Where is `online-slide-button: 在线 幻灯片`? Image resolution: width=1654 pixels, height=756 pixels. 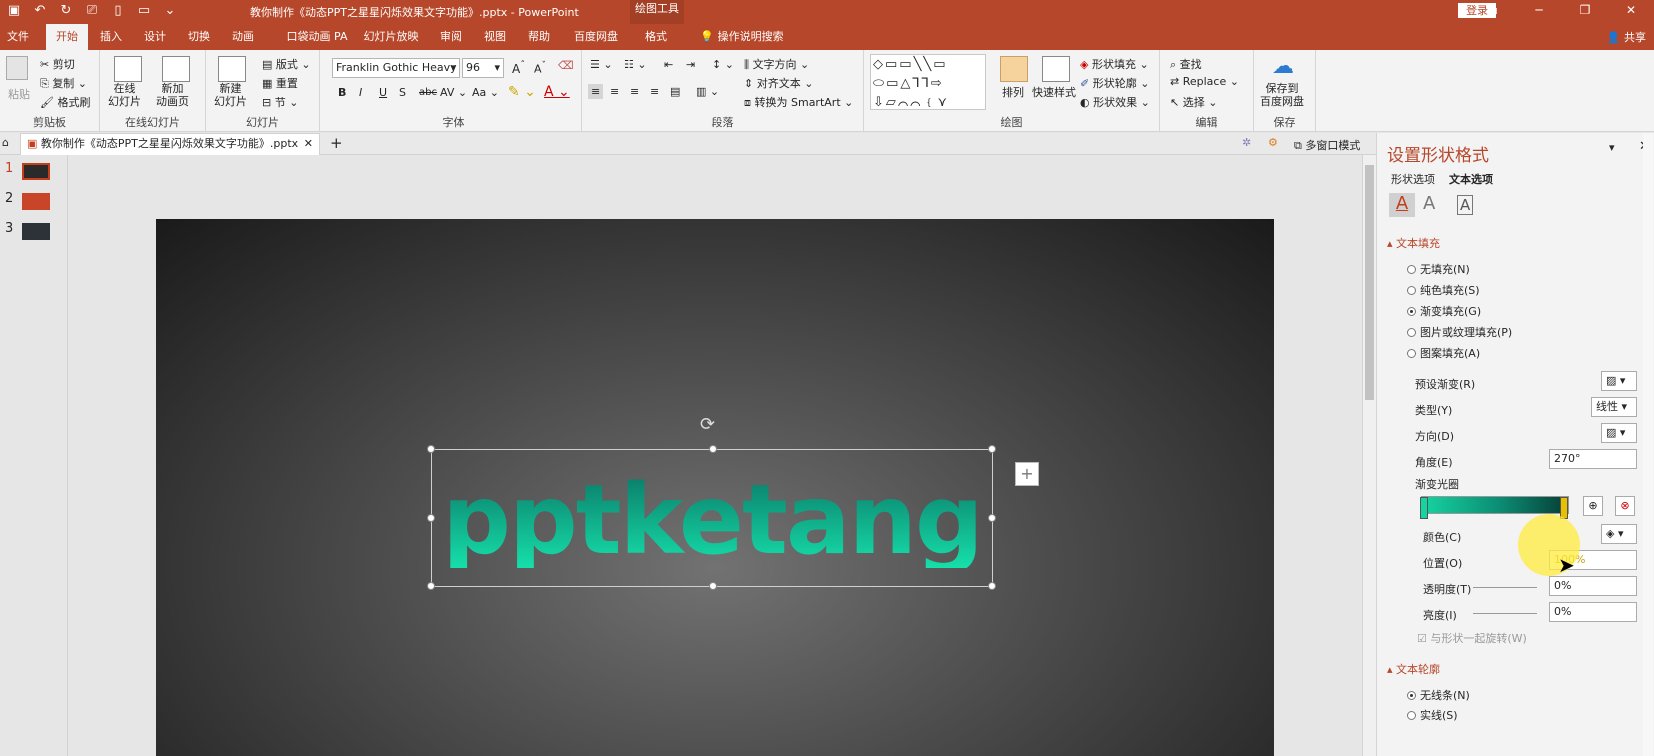
online-slide-button: 在线 幻灯片 is located at coordinates (124, 95).